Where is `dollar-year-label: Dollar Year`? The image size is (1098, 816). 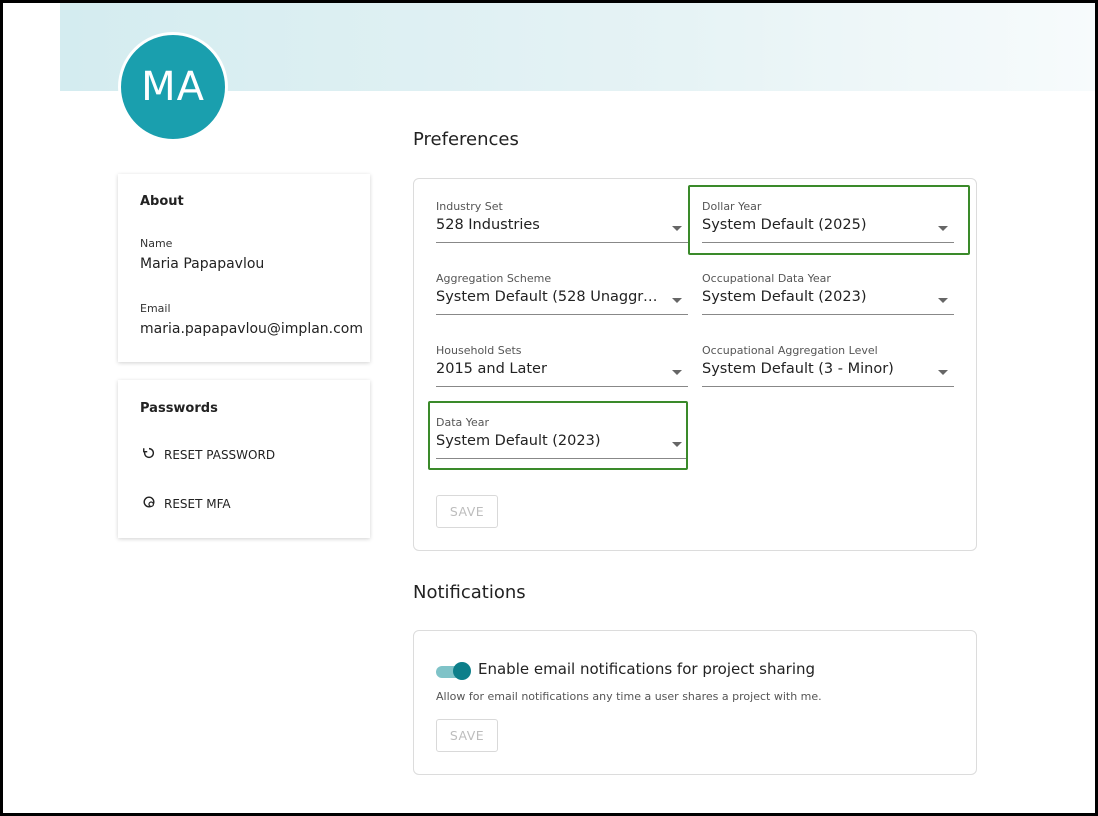
dollar-year-label: Dollar Year is located at coordinates (732, 206).